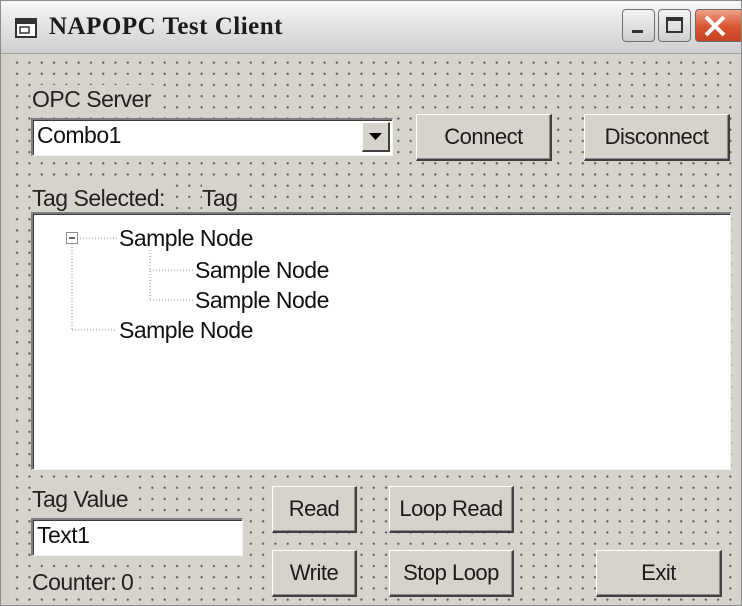  I want to click on tree-node-sibling: Sample Node, so click(186, 330).